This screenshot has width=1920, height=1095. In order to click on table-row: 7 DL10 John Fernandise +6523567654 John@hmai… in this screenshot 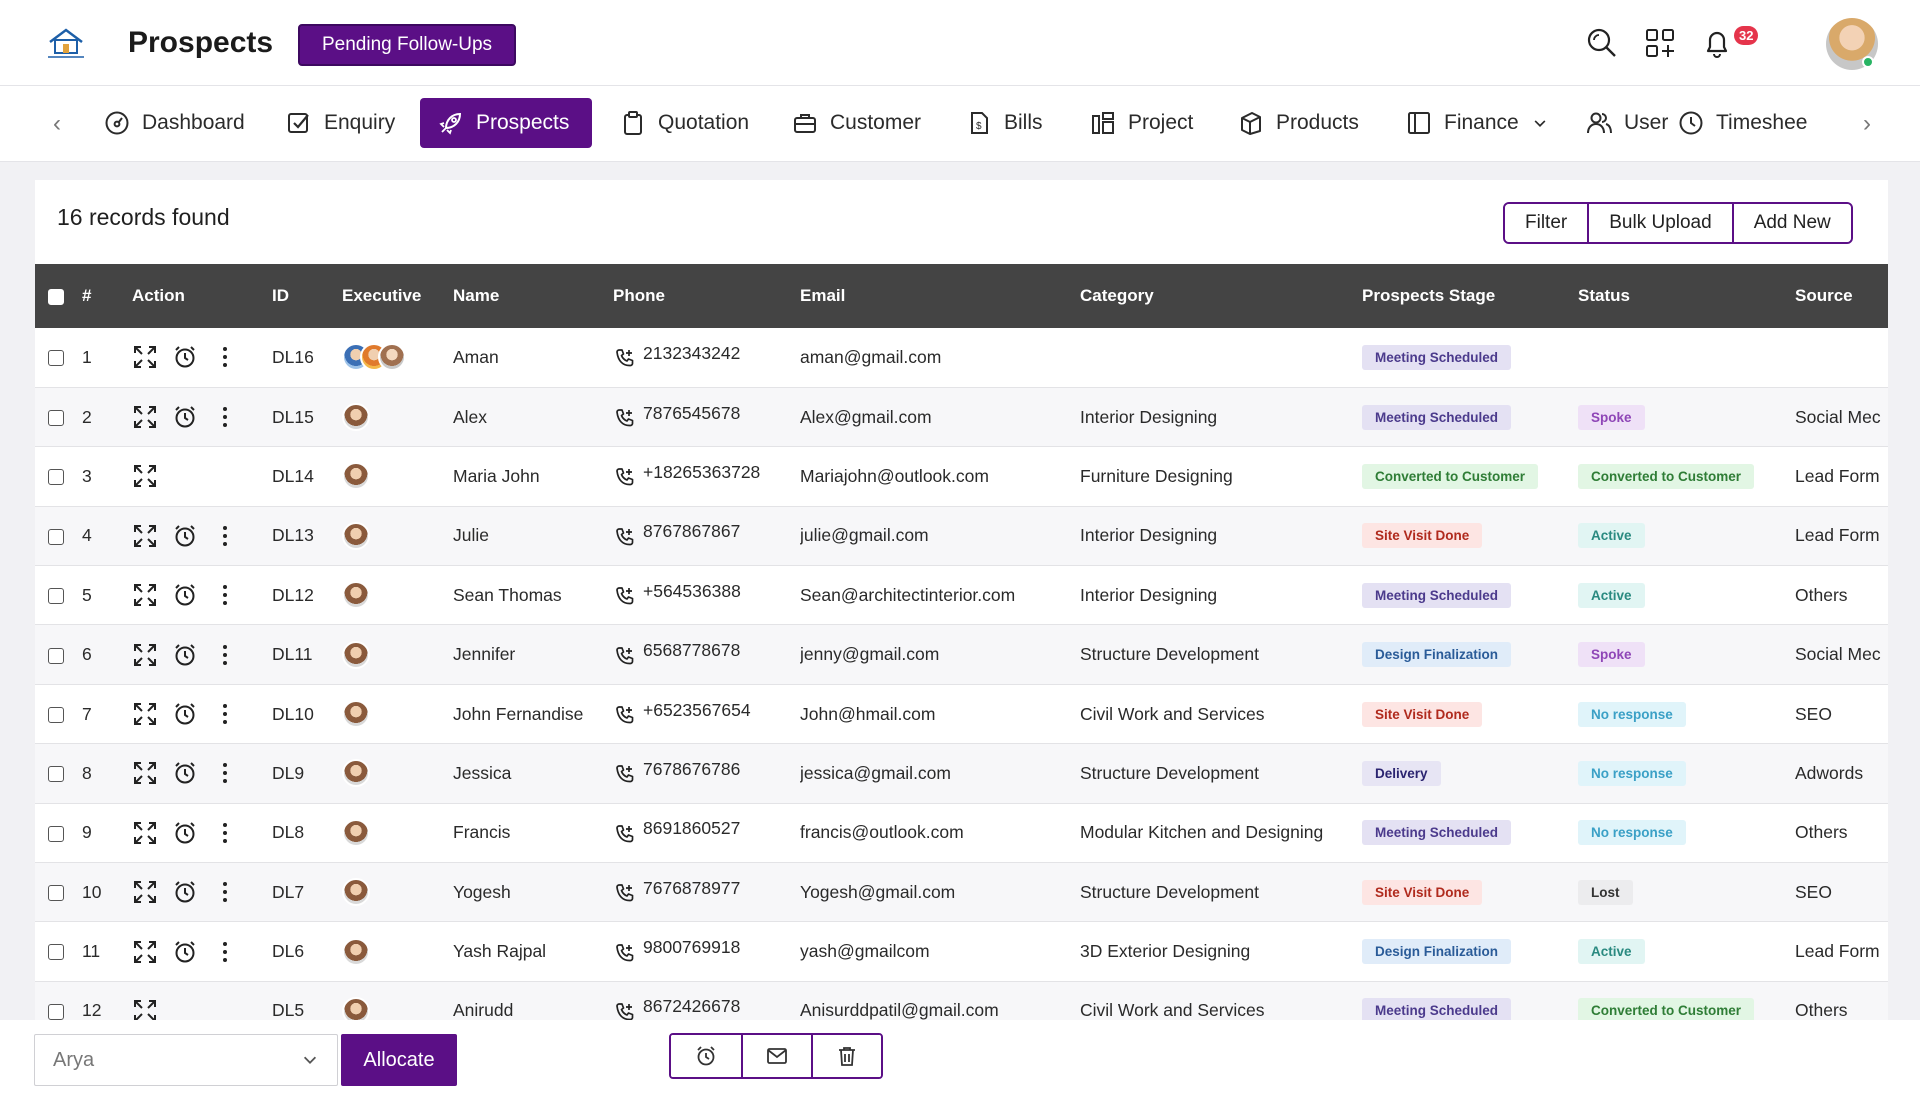, I will do `click(961, 714)`.